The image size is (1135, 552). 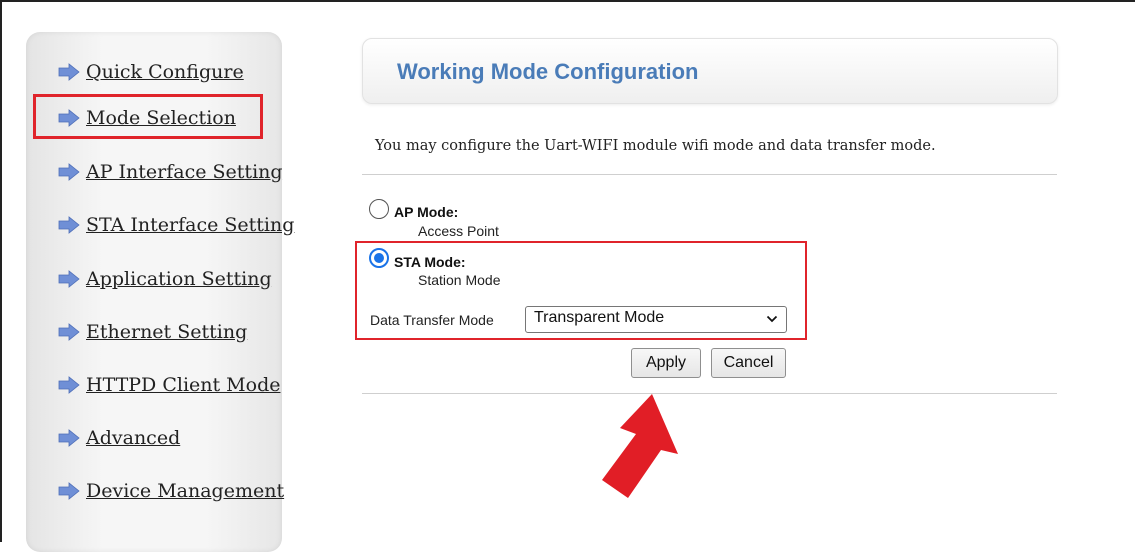 What do you see at coordinates (666, 363) in the screenshot?
I see `apply-button: Apply` at bounding box center [666, 363].